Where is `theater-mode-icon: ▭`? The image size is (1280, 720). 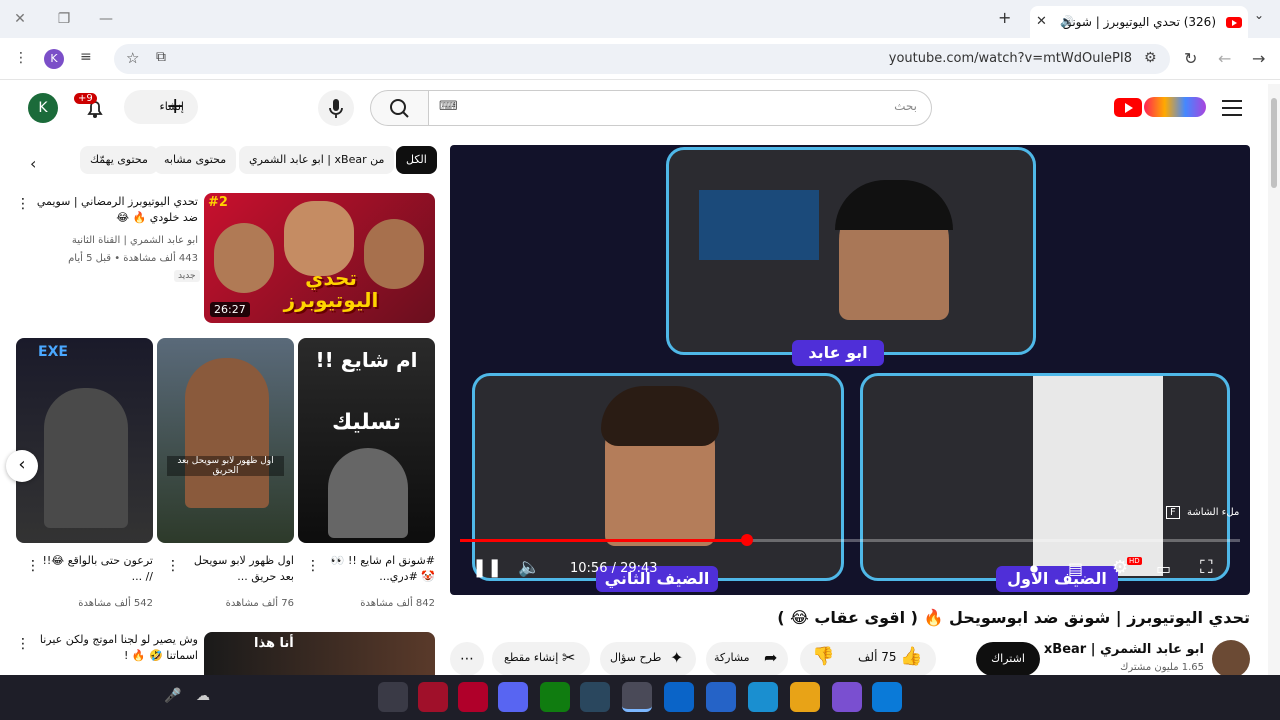 theater-mode-icon: ▭ is located at coordinates (1163, 568).